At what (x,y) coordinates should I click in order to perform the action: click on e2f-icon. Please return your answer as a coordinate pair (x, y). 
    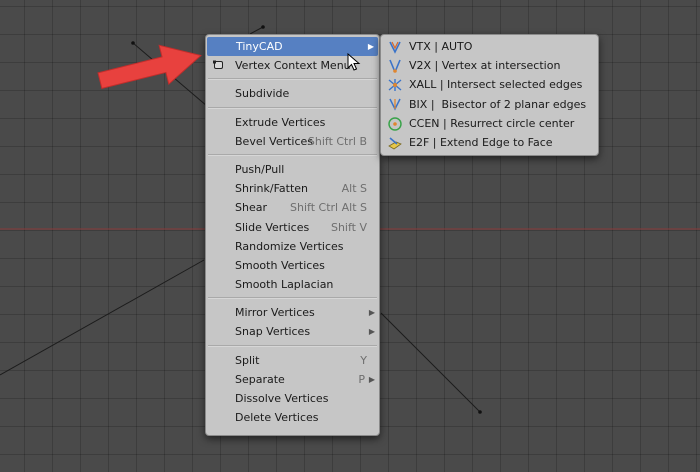
    Looking at the image, I should click on (395, 143).